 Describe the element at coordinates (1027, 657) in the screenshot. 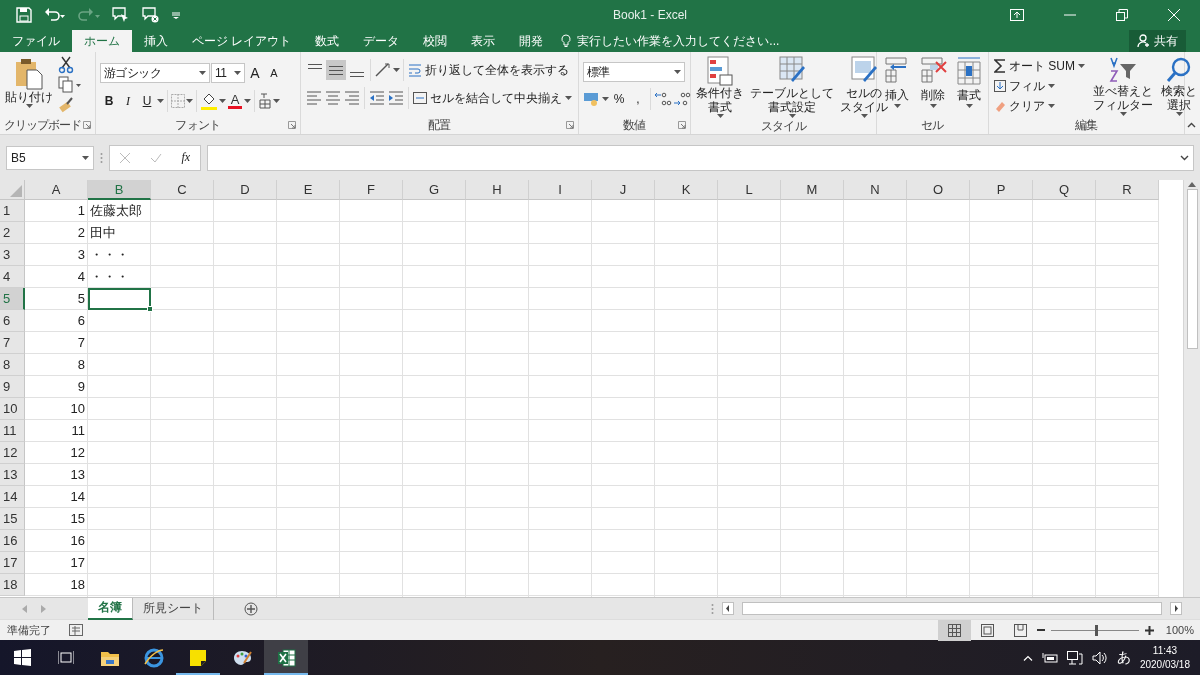

I see `show-hidden-icons-icon` at that location.